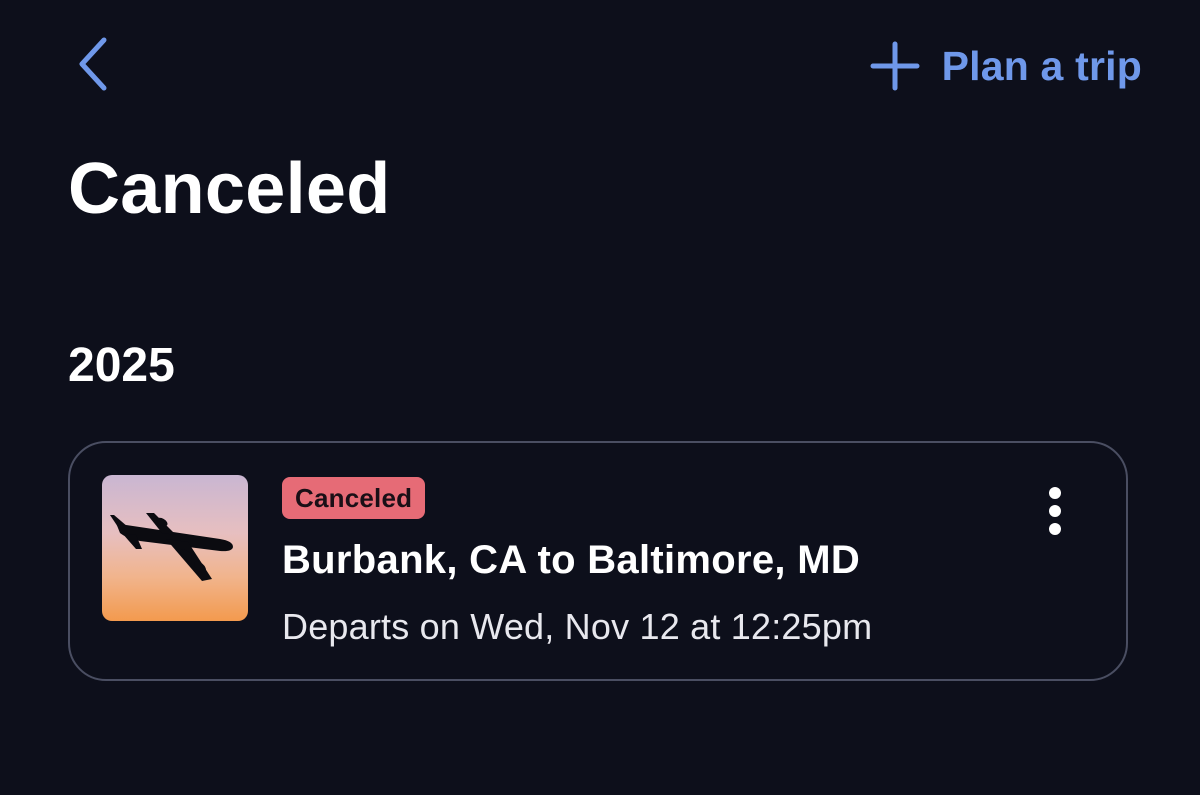  What do you see at coordinates (895, 66) in the screenshot?
I see `plus-icon` at bounding box center [895, 66].